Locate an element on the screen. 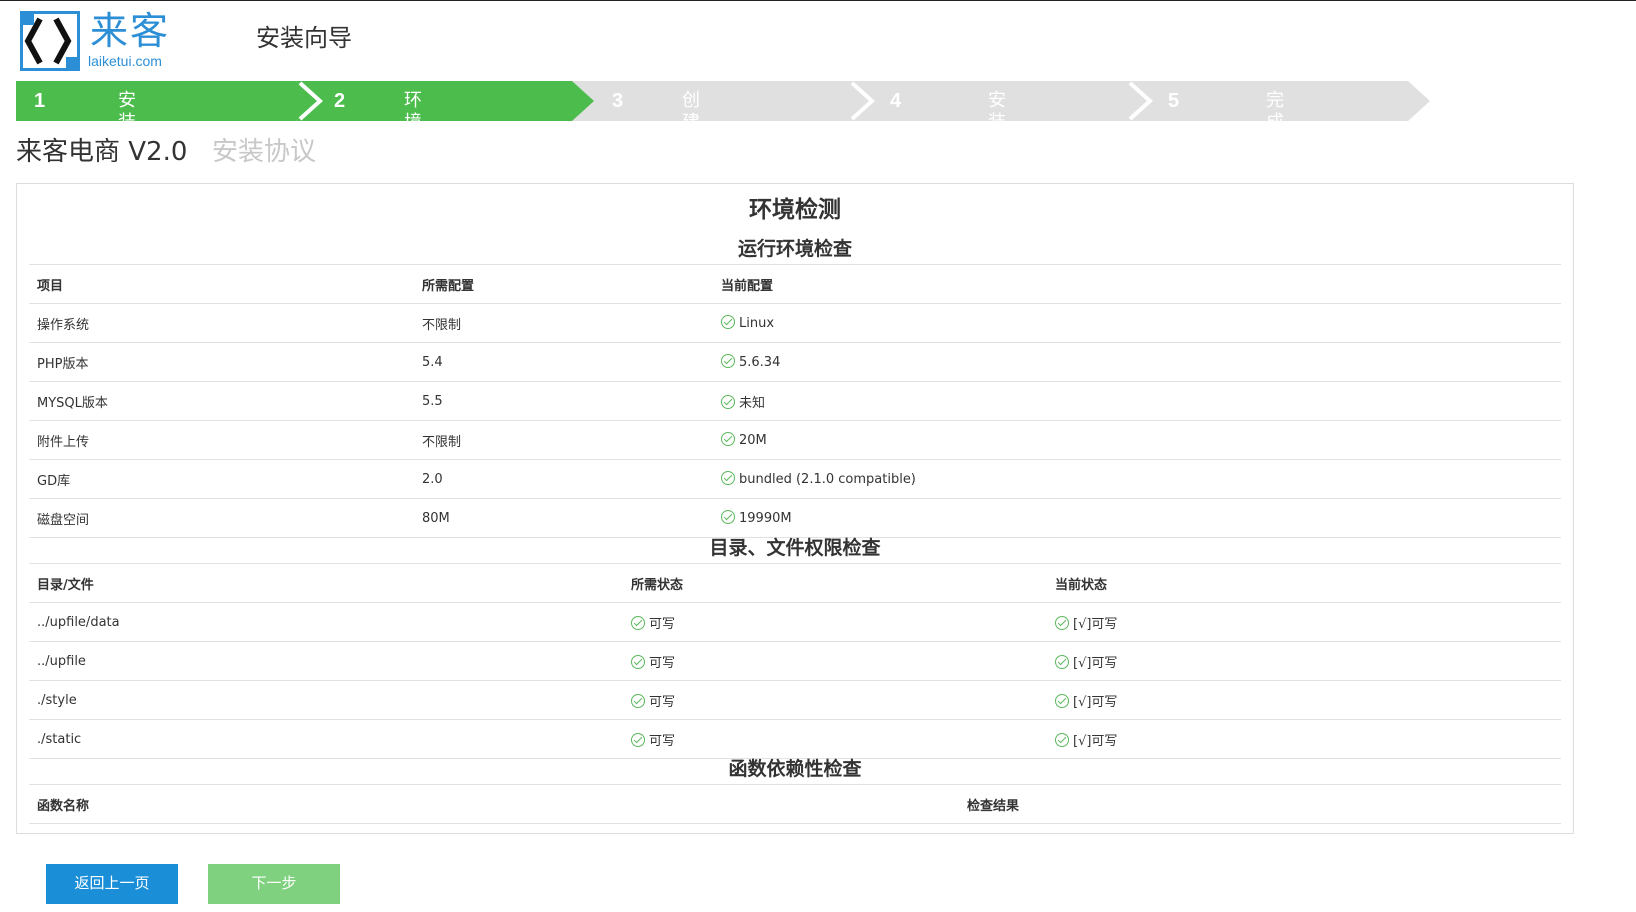 Image resolution: width=1636 pixels, height=912 pixels. header: 来客 laiketui.com 安装向导 is located at coordinates (818, 40).